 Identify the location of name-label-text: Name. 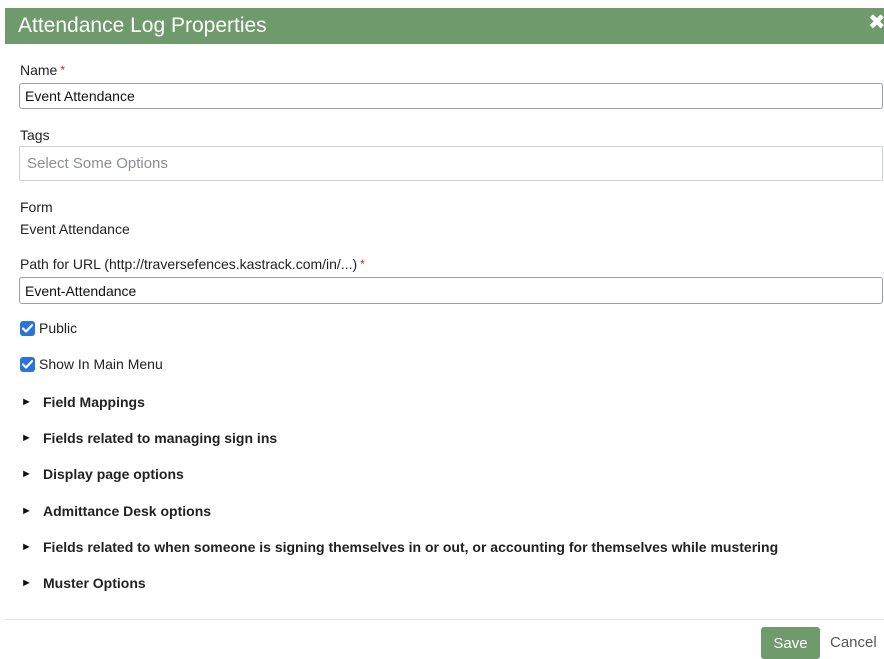
(39, 70).